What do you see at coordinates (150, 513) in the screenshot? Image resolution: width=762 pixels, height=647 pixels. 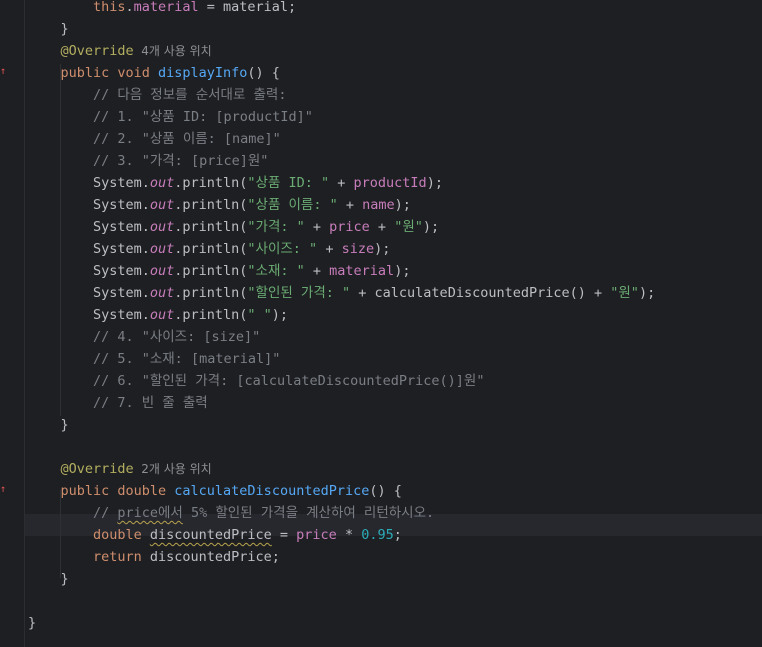 I see `code-token: price에서` at bounding box center [150, 513].